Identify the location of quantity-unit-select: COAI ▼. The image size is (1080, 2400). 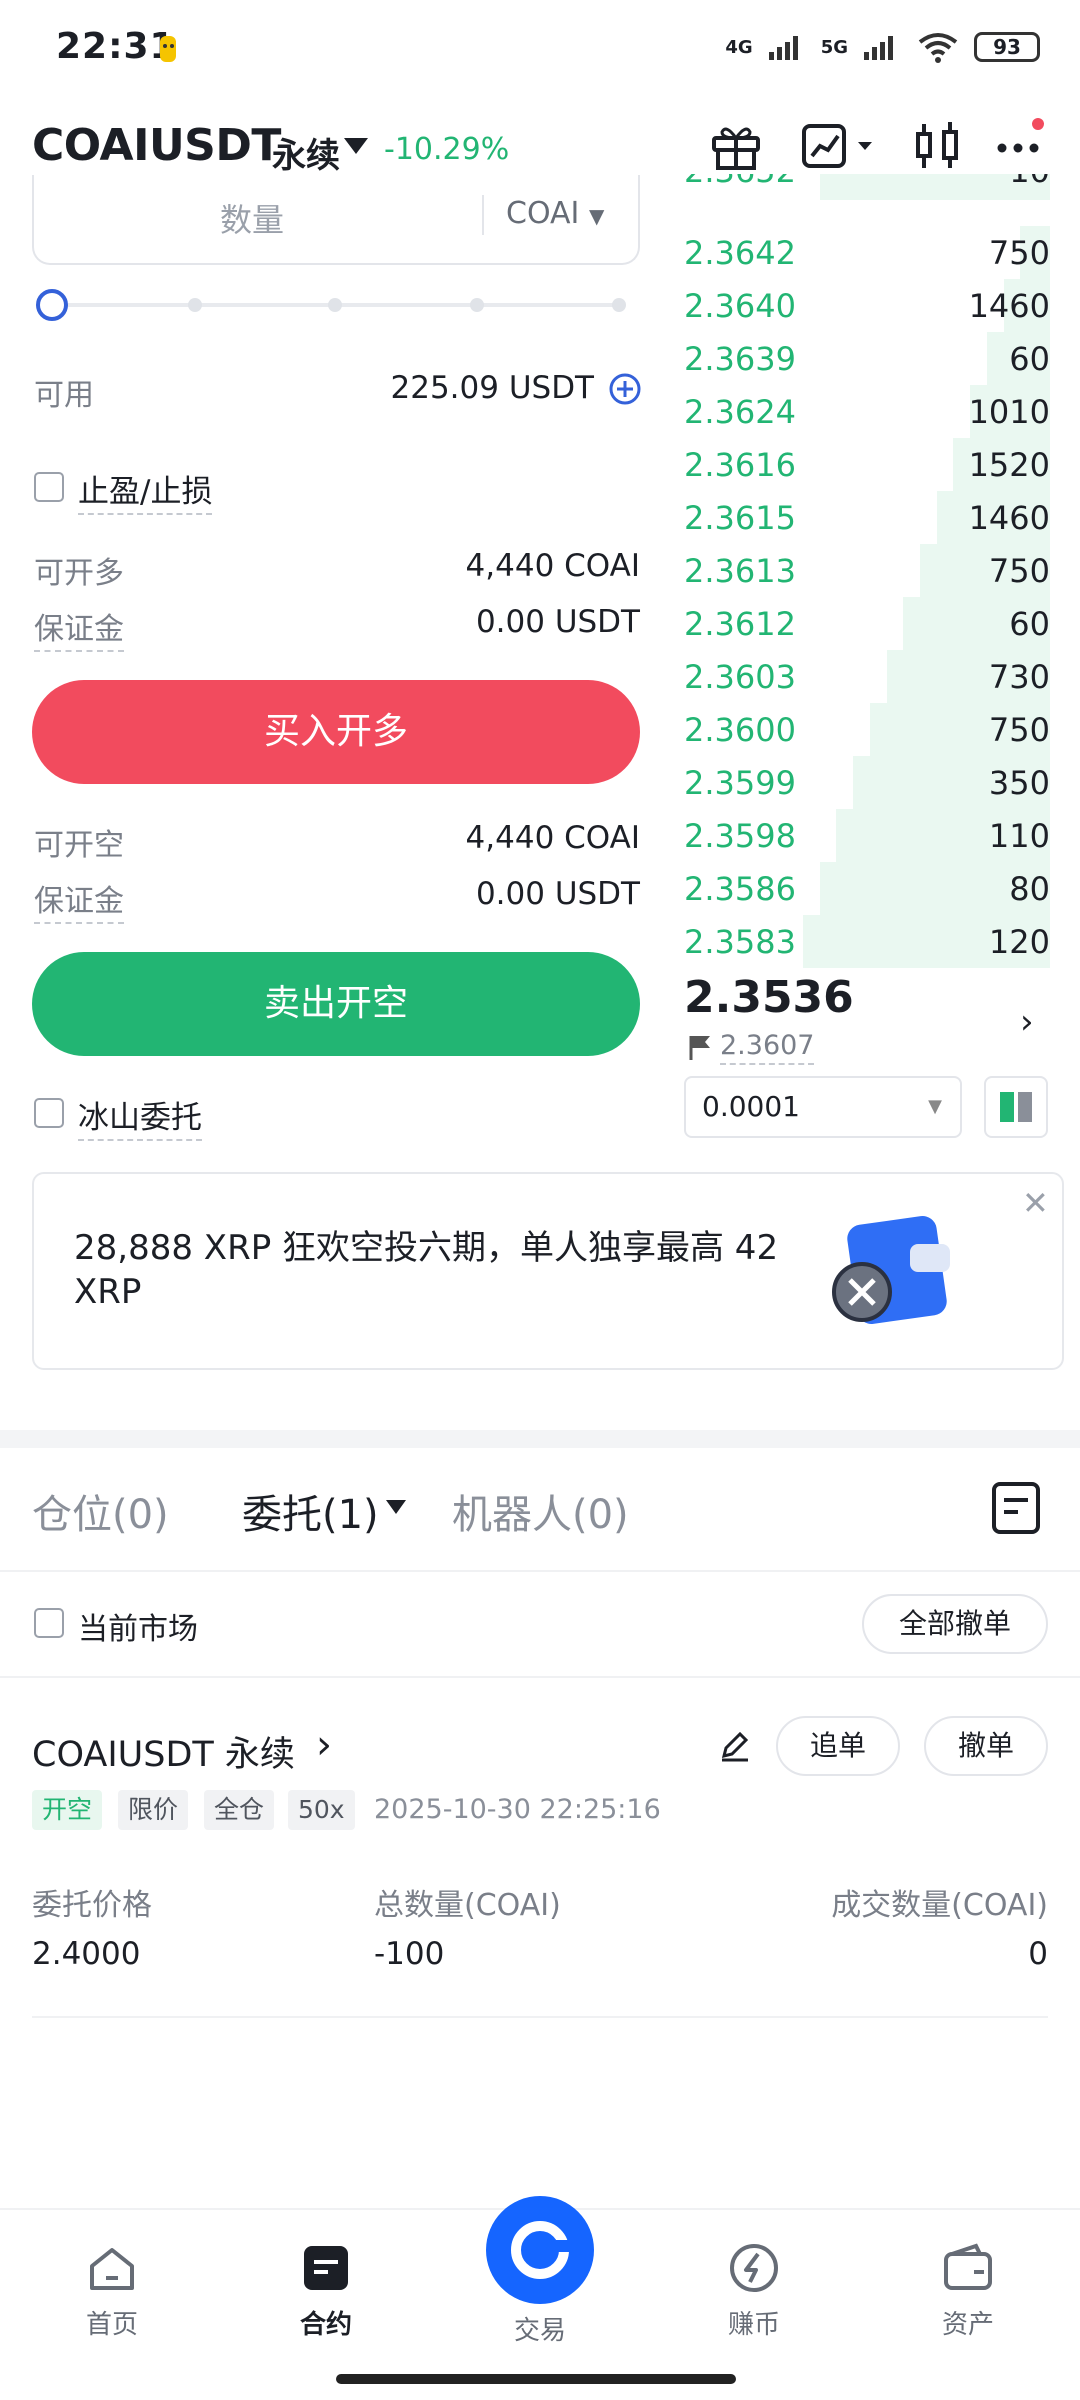
(555, 213).